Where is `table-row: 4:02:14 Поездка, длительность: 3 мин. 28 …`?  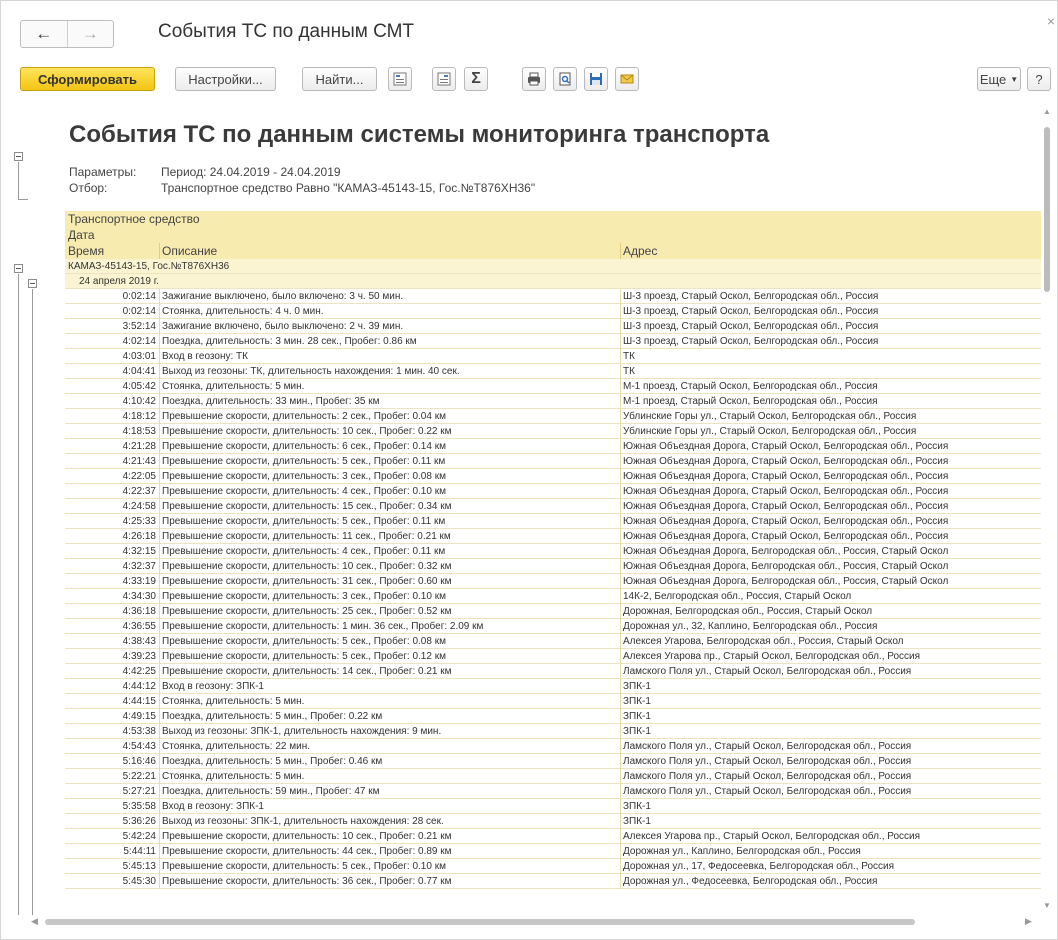
table-row: 4:02:14 Поездка, длительность: 3 мин. 28 … is located at coordinates (553, 341).